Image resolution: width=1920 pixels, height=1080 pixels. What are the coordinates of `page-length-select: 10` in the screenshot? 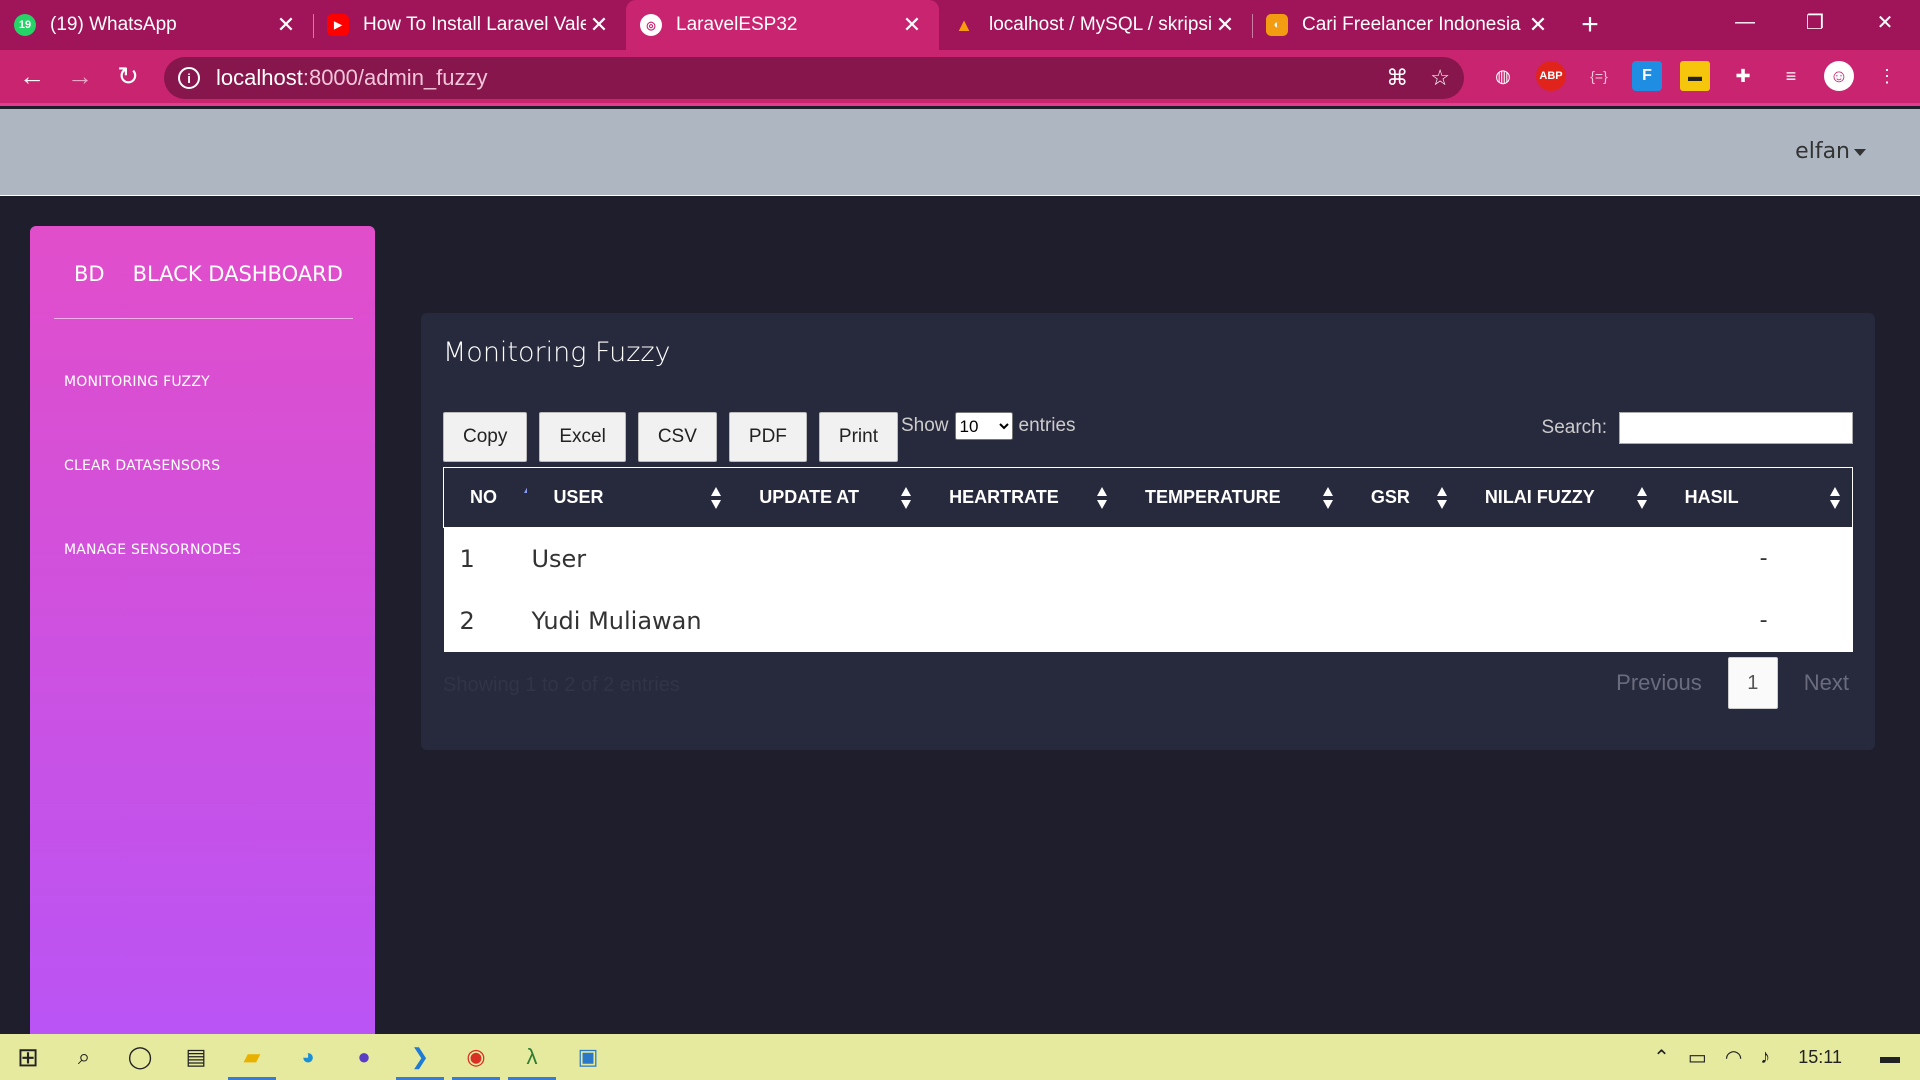 It's located at (983, 426).